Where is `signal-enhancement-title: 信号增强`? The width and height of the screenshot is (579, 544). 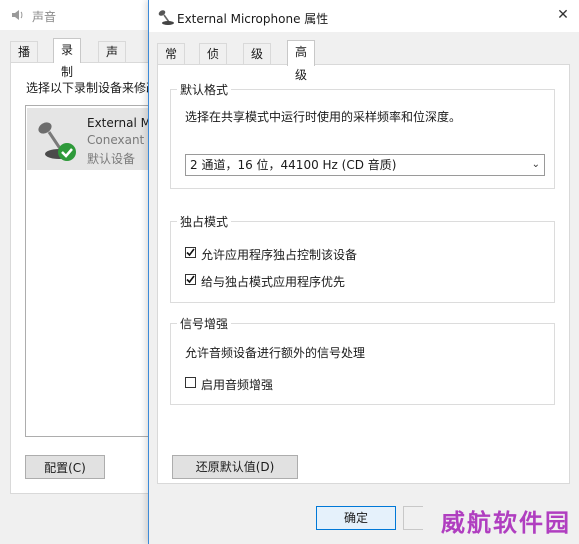
signal-enhancement-title: 信号增强 is located at coordinates (204, 323).